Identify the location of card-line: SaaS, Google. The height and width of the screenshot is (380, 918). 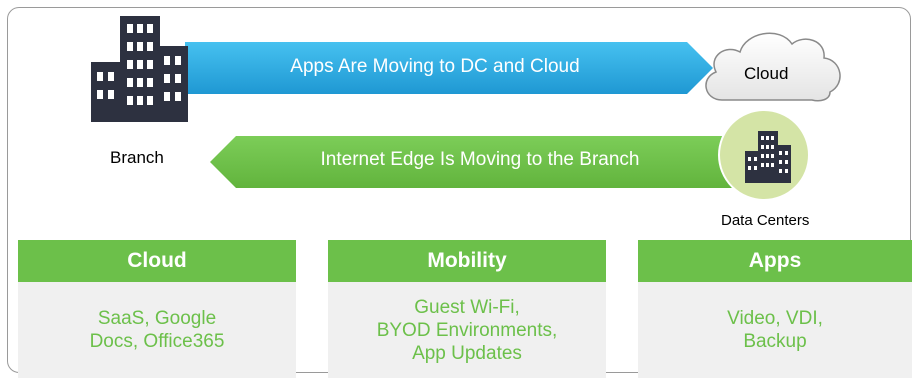
(157, 318).